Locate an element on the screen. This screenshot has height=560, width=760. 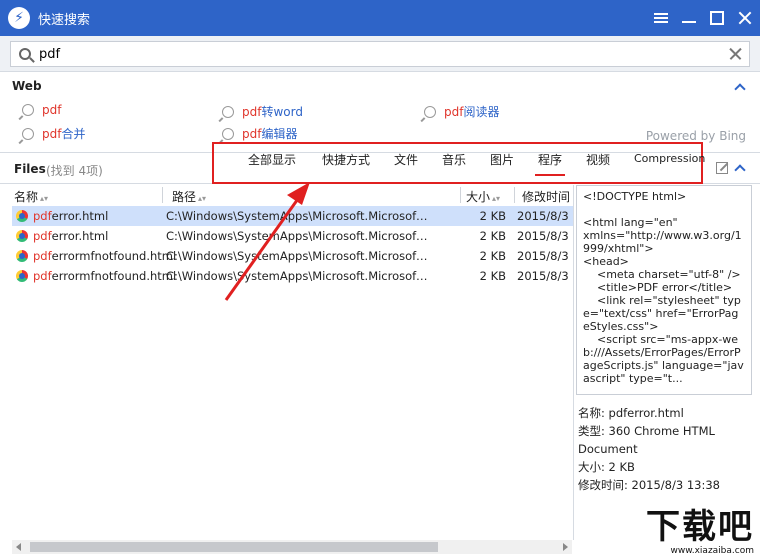
suggestion-text: 合并 is located at coordinates (73, 134).